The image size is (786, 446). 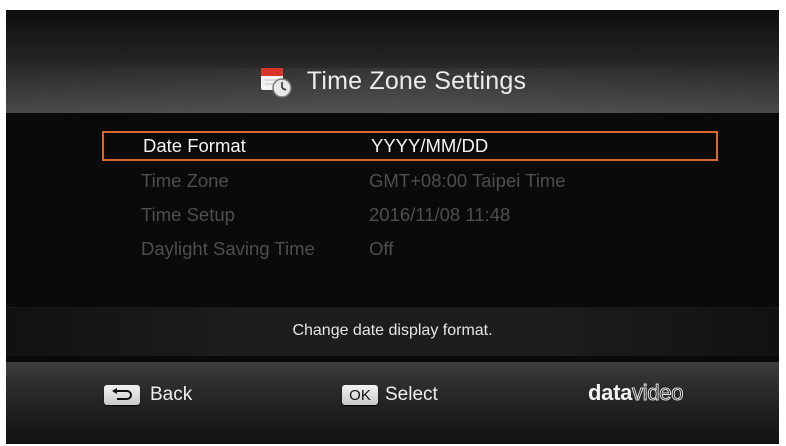 I want to click on setting-row-time-setup: Time Setup 2016/11/08 11:48, so click(x=410, y=215).